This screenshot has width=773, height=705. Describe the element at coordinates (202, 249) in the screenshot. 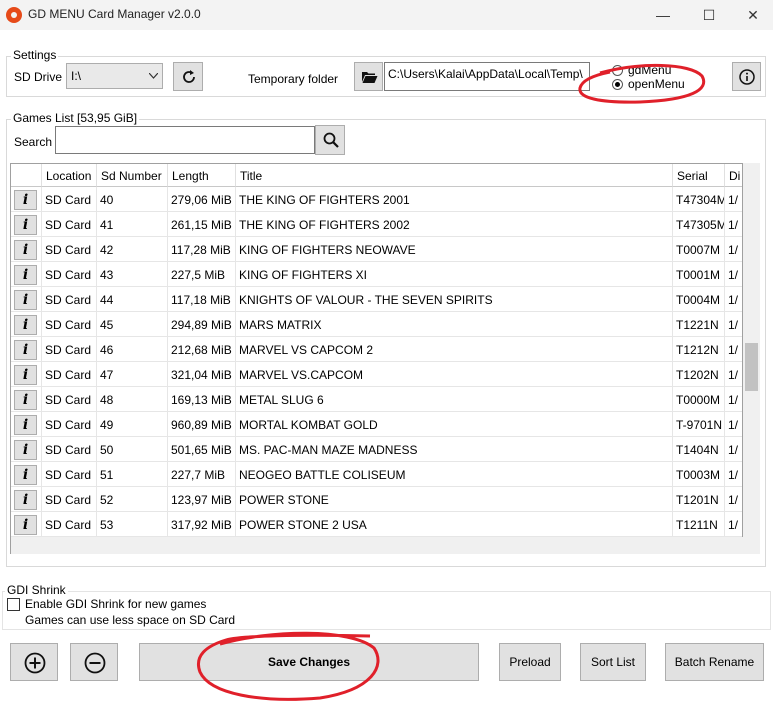

I see `cell-length: 117,28 MiB` at that location.